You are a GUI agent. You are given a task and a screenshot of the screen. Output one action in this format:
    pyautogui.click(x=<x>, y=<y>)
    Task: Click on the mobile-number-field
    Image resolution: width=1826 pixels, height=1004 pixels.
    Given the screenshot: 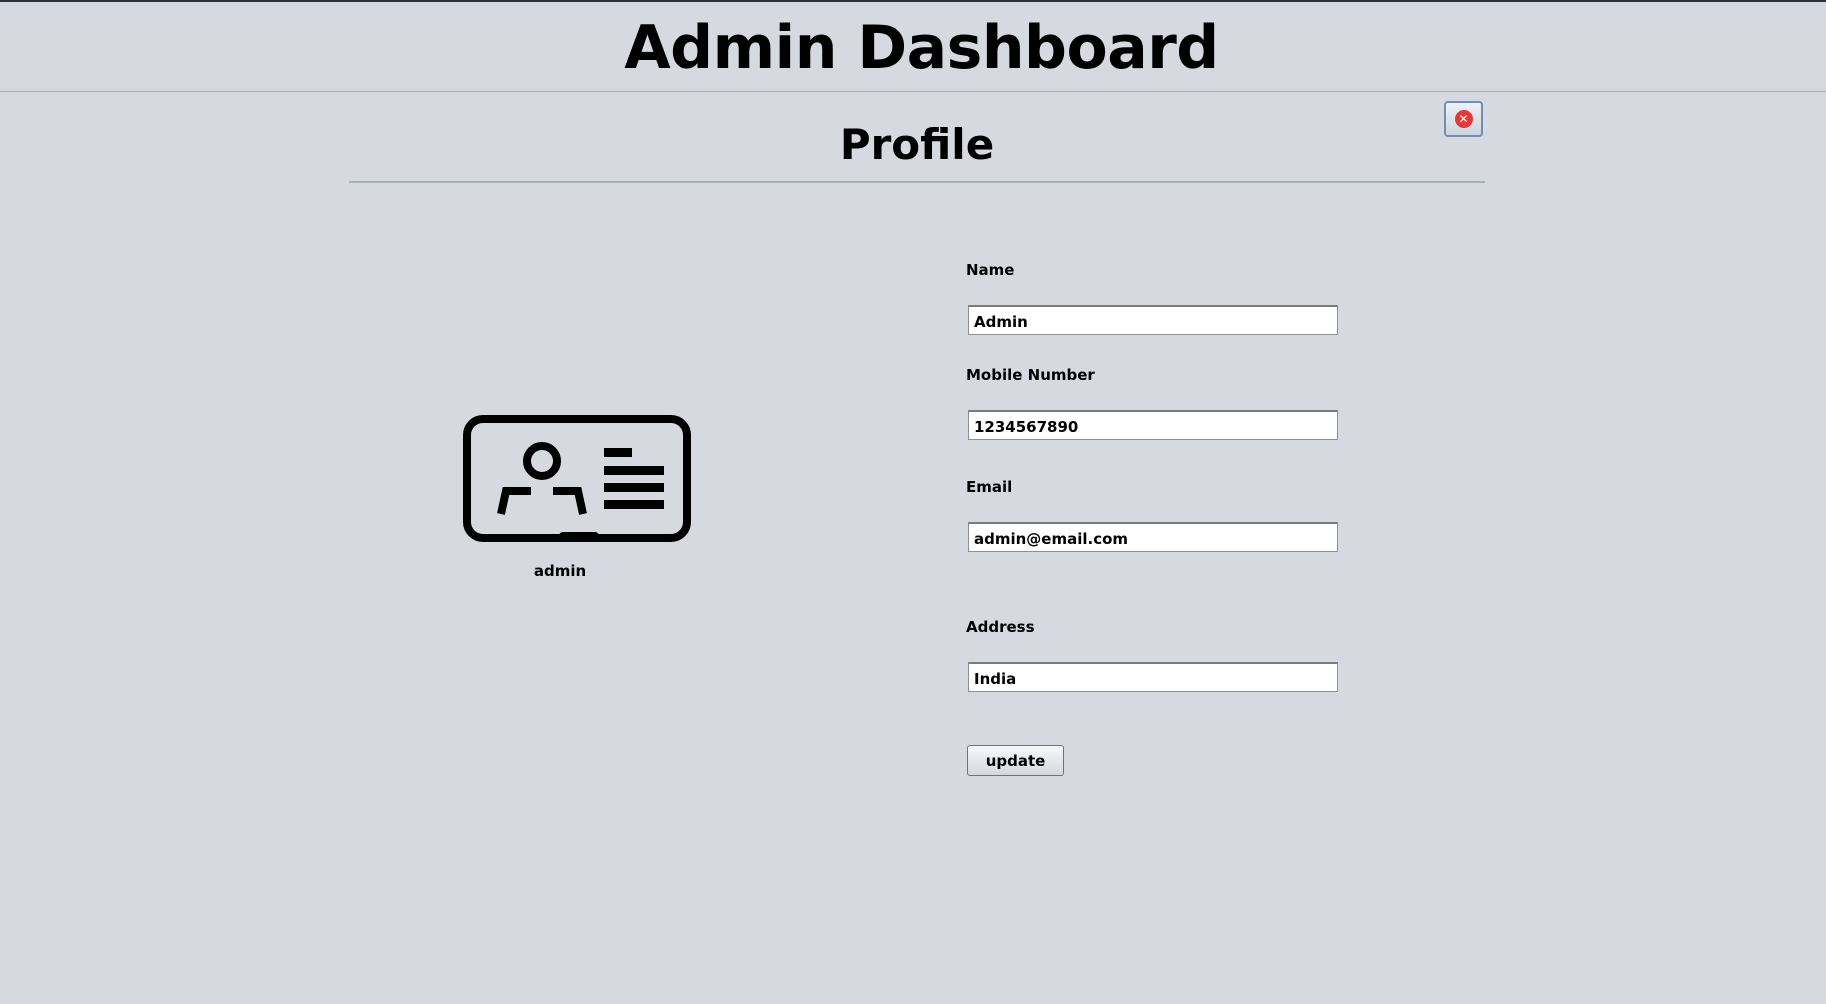 What is the action you would take?
    pyautogui.click(x=1153, y=425)
    